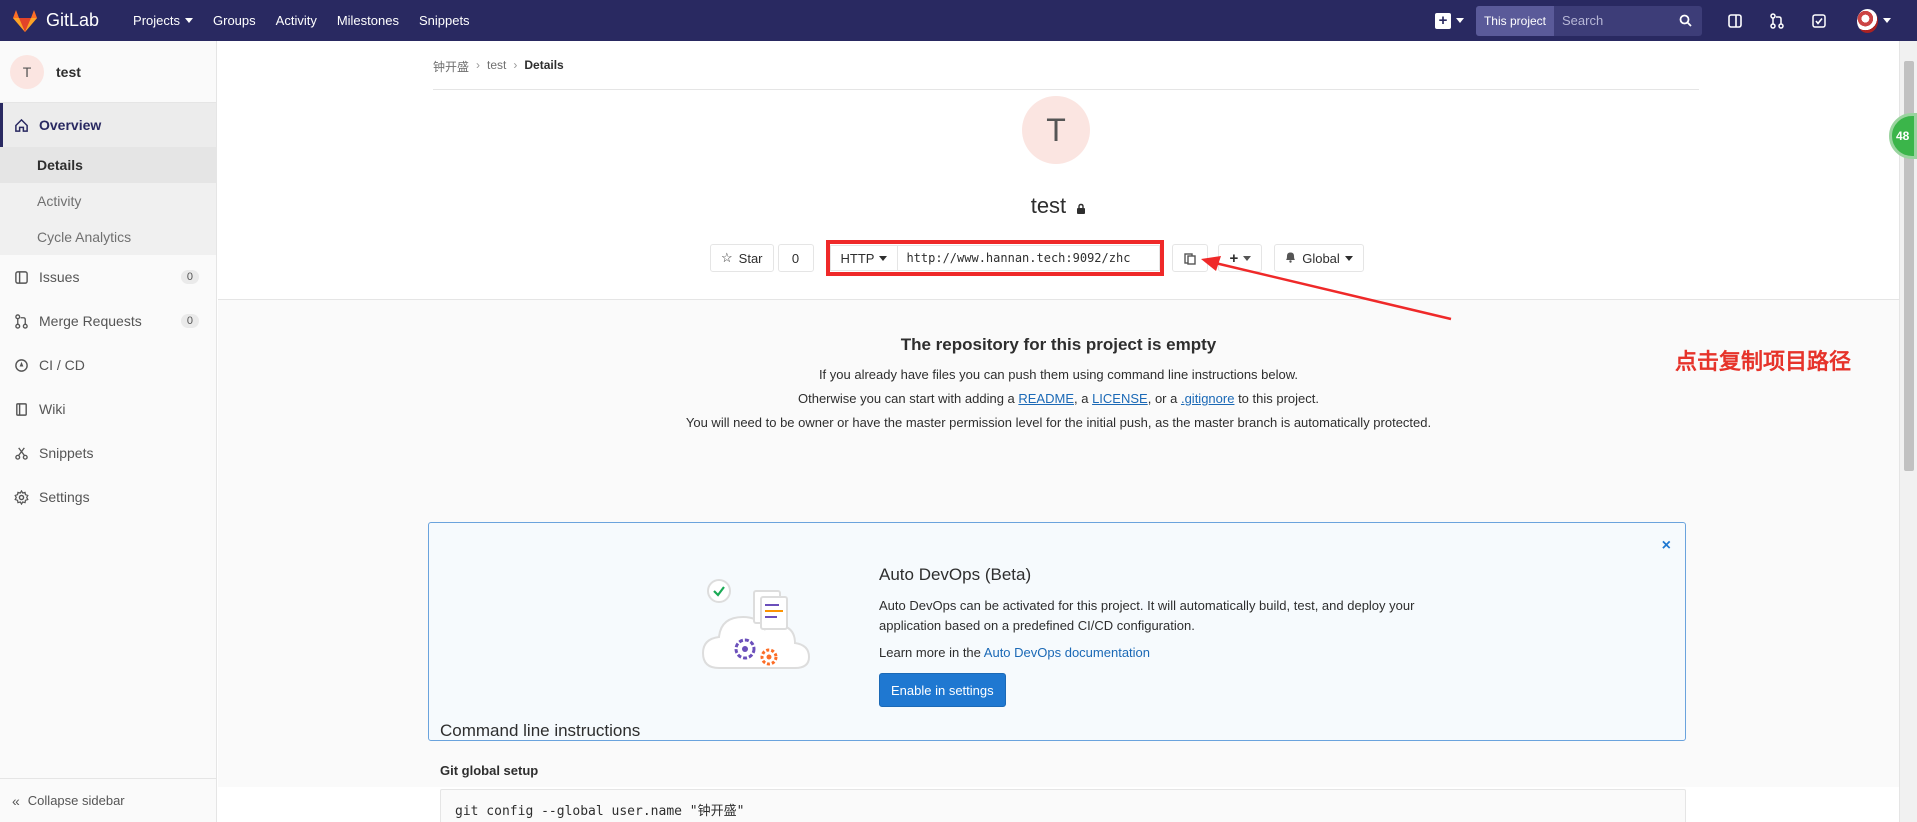  I want to click on star-button: ☆ Star, so click(742, 258).